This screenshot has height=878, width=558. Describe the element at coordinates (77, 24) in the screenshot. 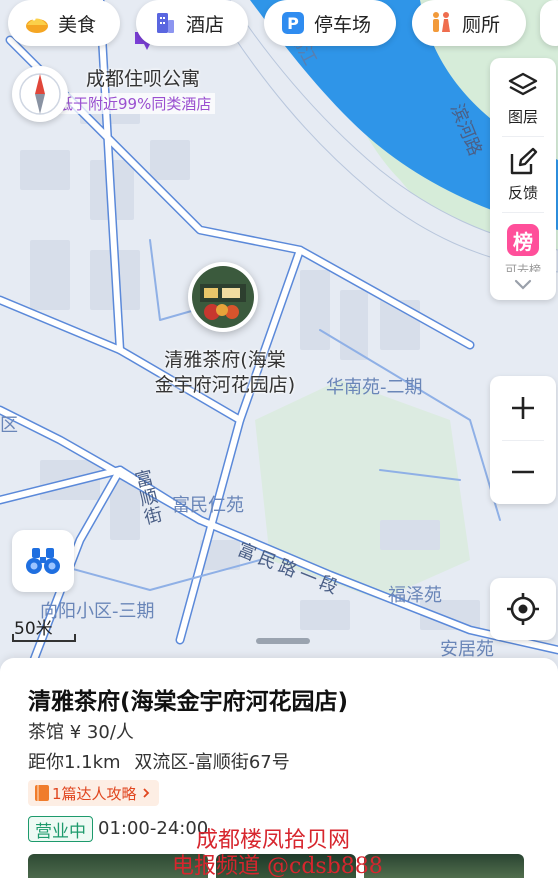

I see `category-chip-label: 美食` at that location.